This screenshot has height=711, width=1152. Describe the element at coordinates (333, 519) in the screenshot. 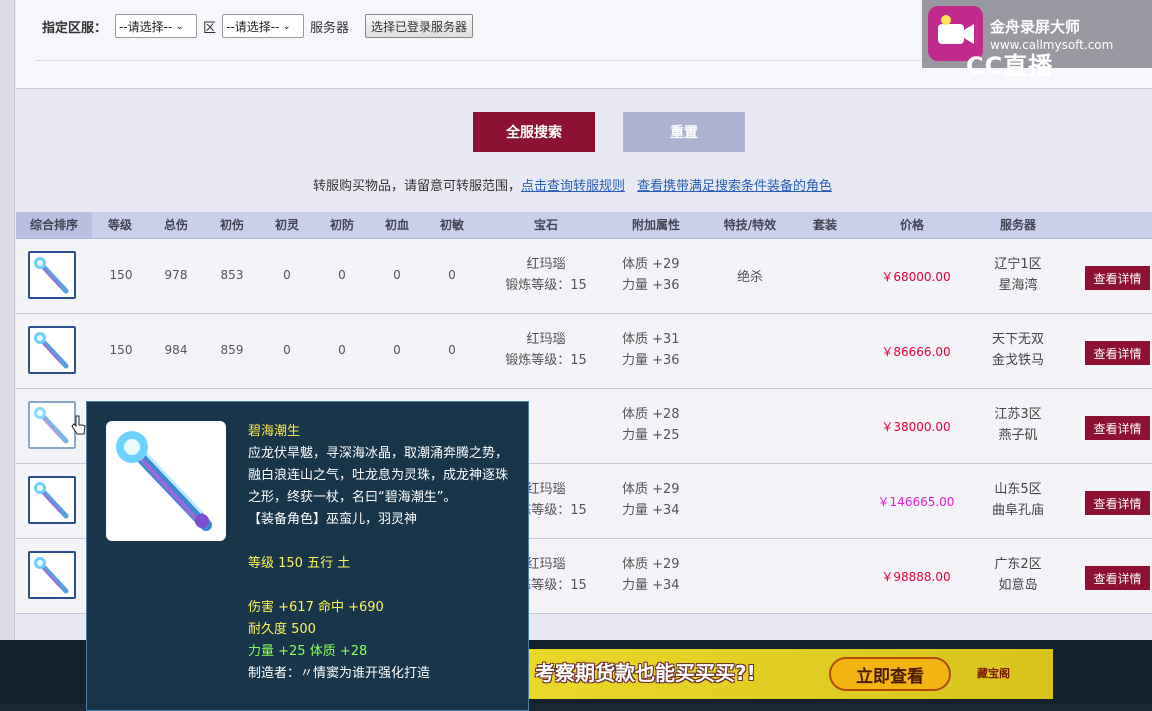

I see `item-roles: 【装备角色】巫蛮儿，羽灵神` at that location.